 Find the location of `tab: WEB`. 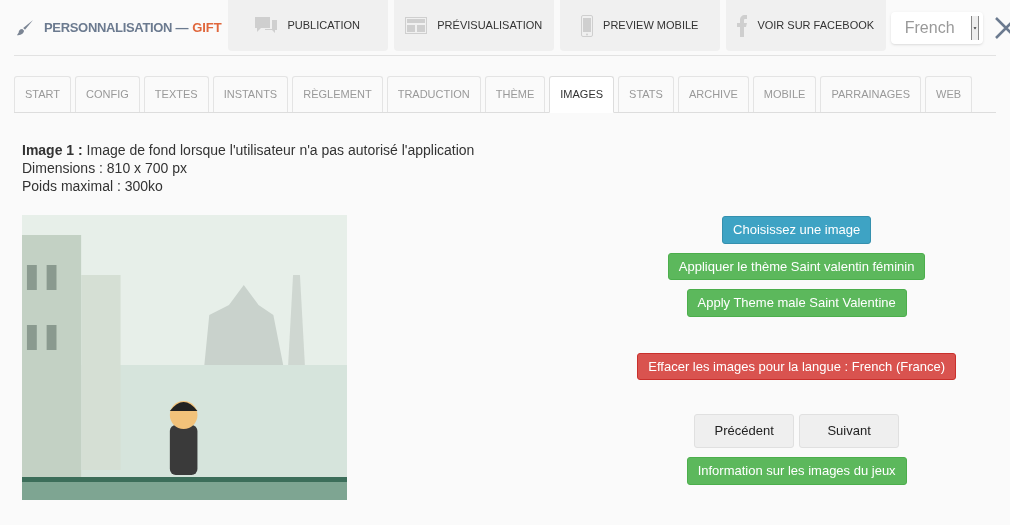

tab: WEB is located at coordinates (949, 94).